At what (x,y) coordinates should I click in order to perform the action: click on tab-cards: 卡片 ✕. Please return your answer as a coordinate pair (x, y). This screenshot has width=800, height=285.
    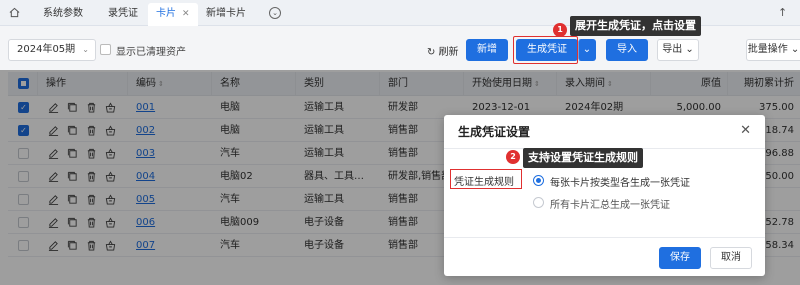
    Looking at the image, I should click on (173, 14).